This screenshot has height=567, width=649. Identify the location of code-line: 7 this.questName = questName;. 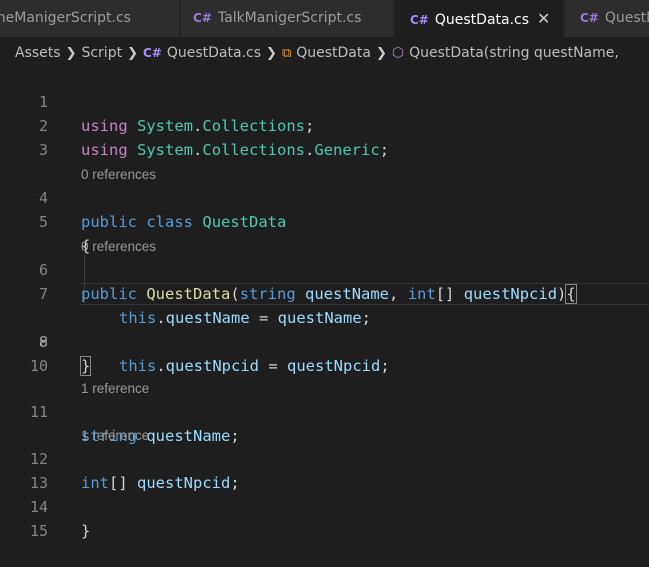
(324, 292).